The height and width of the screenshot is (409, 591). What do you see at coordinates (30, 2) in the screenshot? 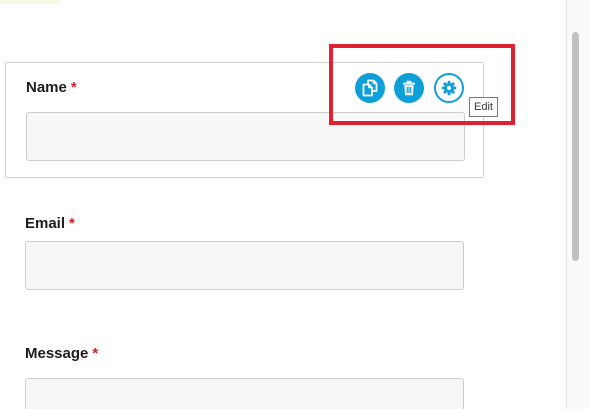
I see `top-fade` at bounding box center [30, 2].